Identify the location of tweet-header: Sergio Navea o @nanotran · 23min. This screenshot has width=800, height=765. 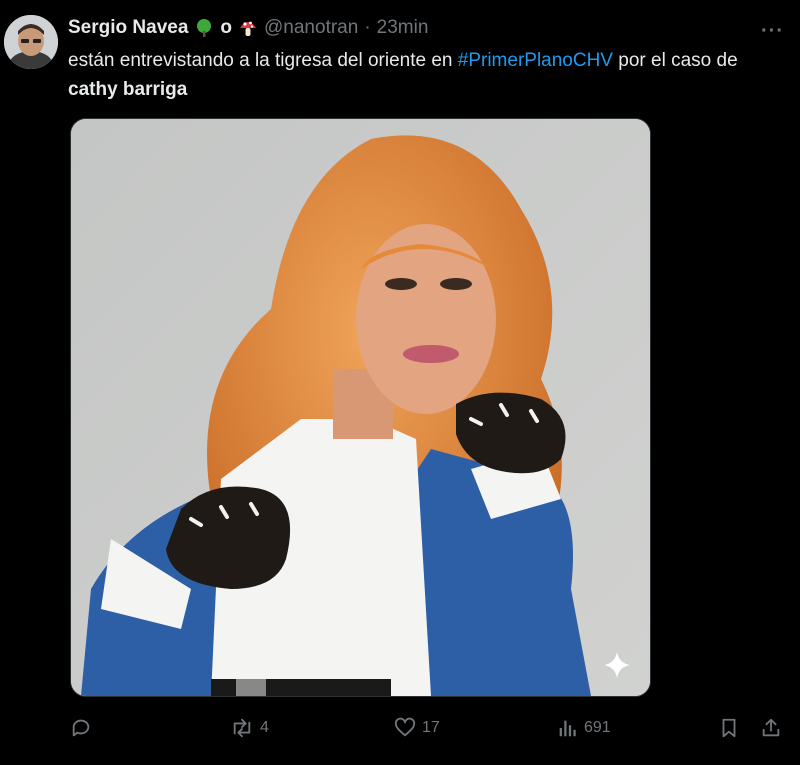
(248, 28).